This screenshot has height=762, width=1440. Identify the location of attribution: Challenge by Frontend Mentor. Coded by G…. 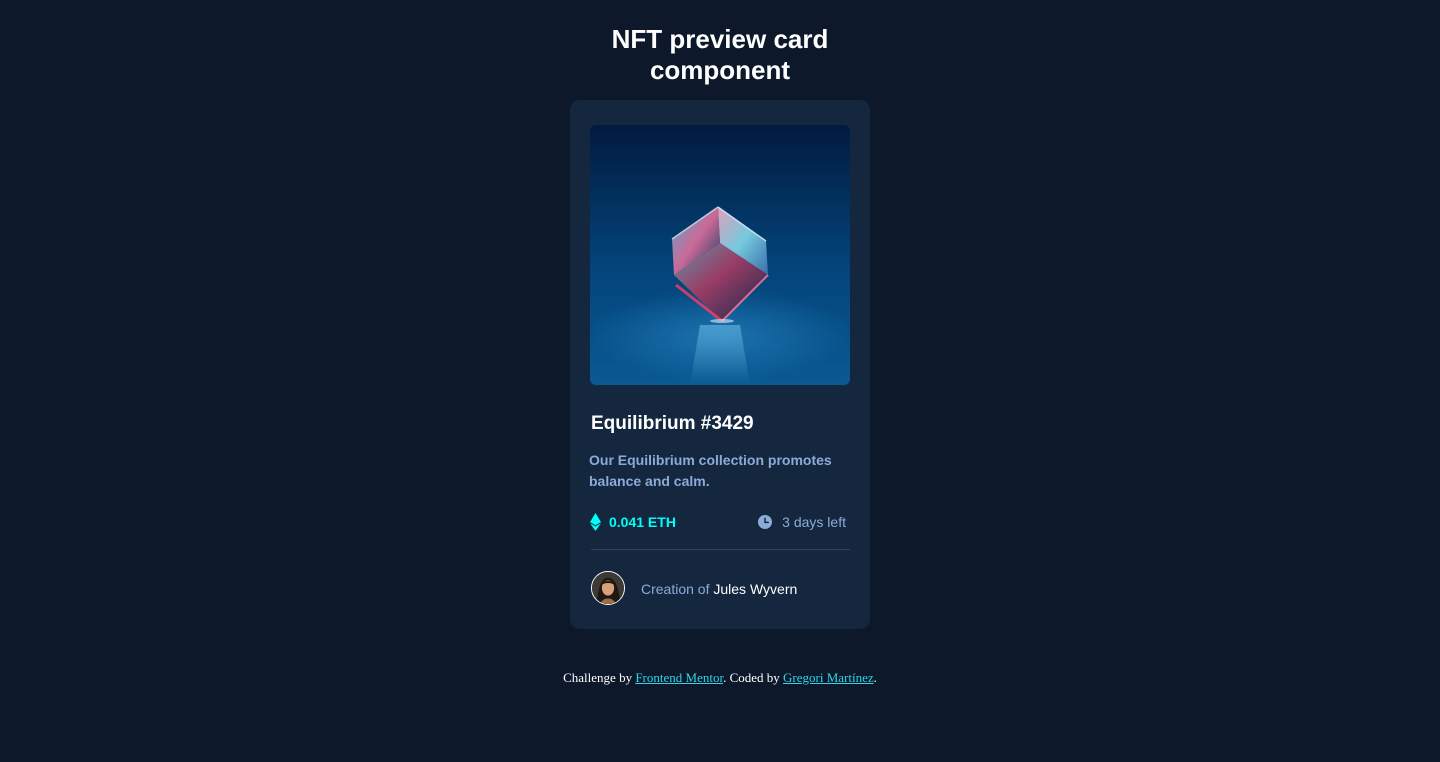
(720, 678).